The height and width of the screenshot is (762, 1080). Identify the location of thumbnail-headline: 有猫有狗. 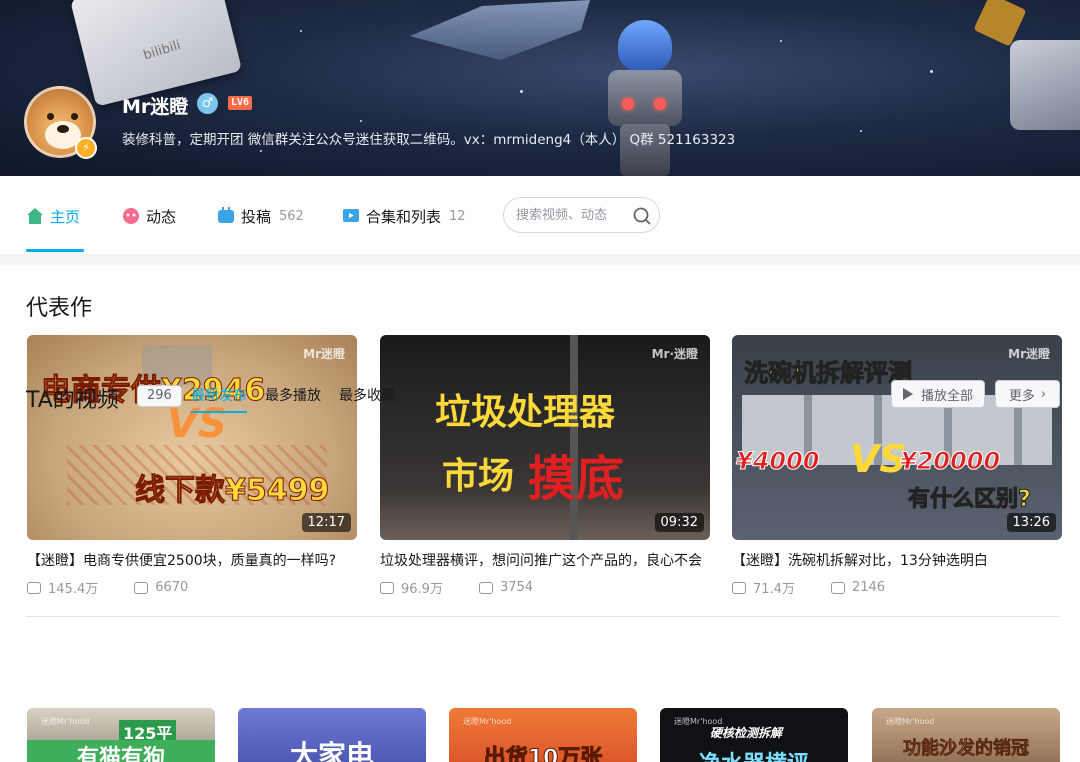
(121, 751).